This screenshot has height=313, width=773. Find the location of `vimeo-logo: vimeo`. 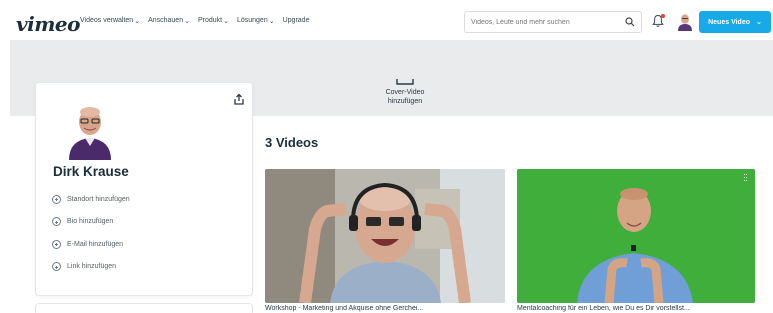

vimeo-logo: vimeo is located at coordinates (48, 24).